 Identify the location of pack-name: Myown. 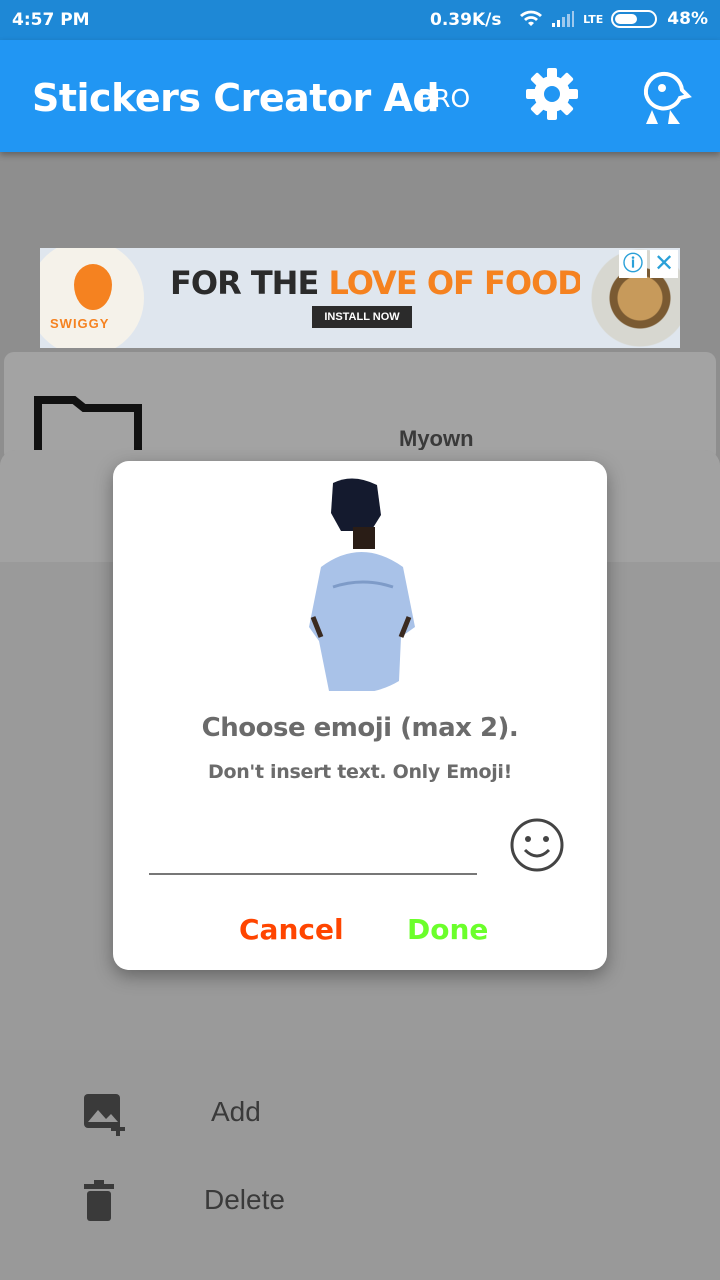
(436, 438).